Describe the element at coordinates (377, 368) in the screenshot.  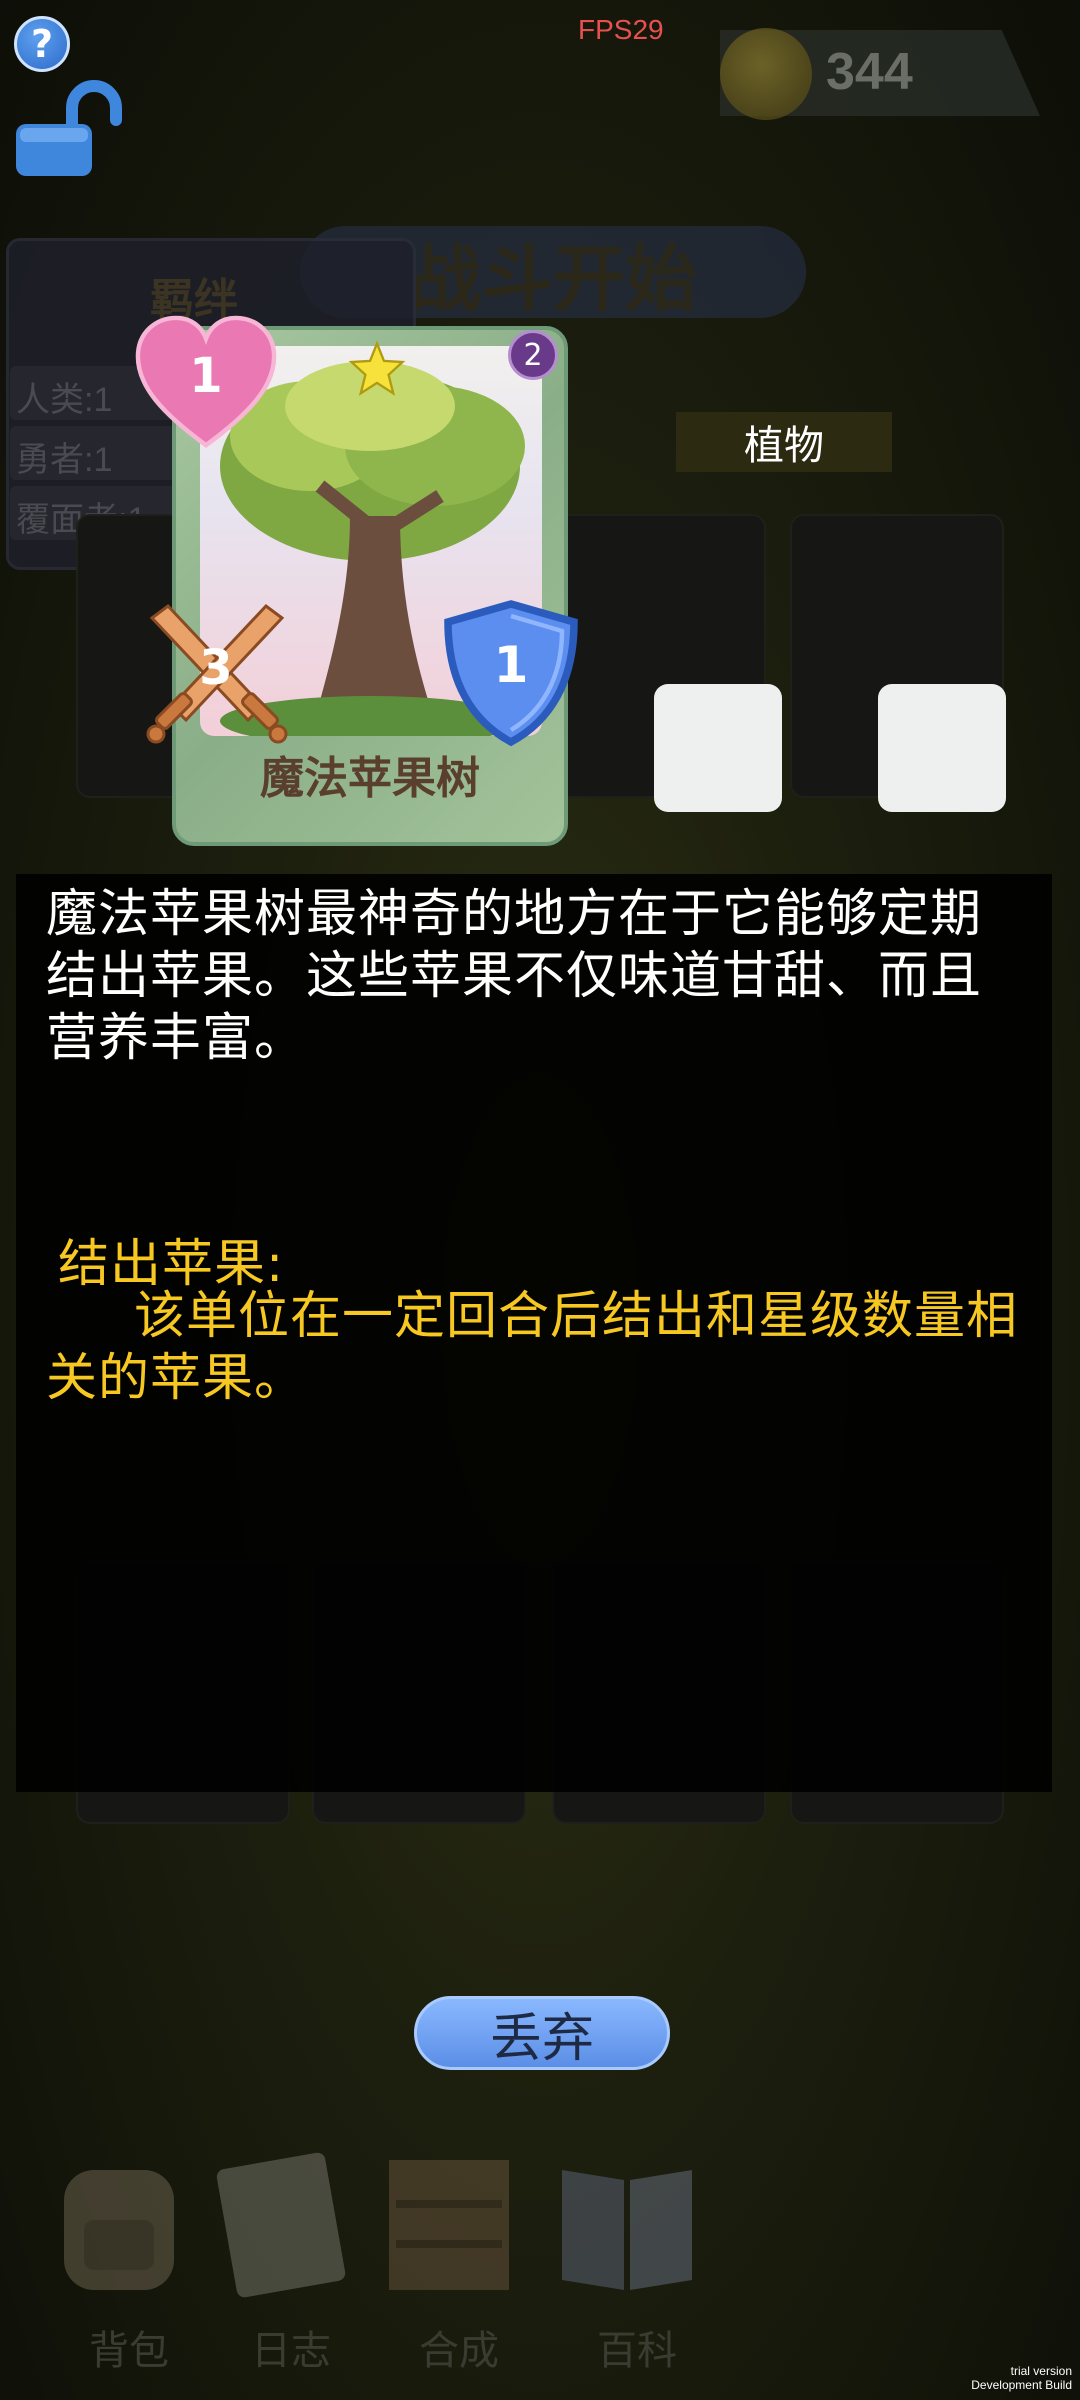
I see `star-rank-icon` at that location.